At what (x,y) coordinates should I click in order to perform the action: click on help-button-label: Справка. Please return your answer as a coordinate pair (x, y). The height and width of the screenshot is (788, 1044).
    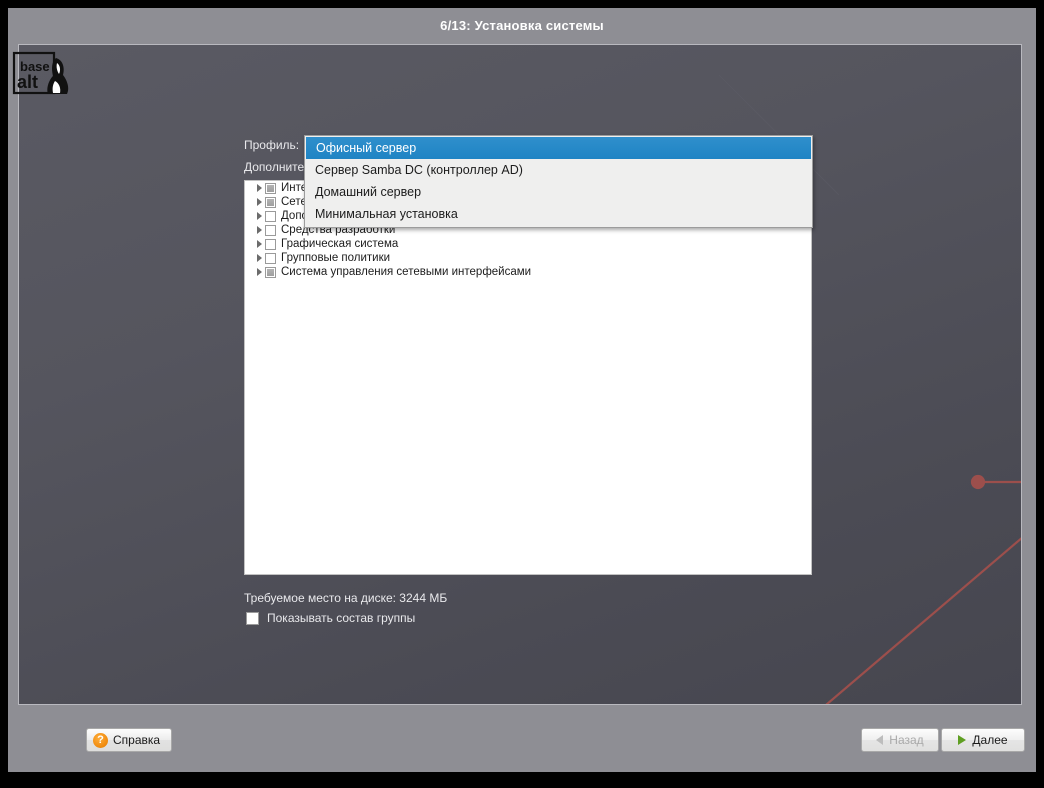
    Looking at the image, I should click on (137, 740).